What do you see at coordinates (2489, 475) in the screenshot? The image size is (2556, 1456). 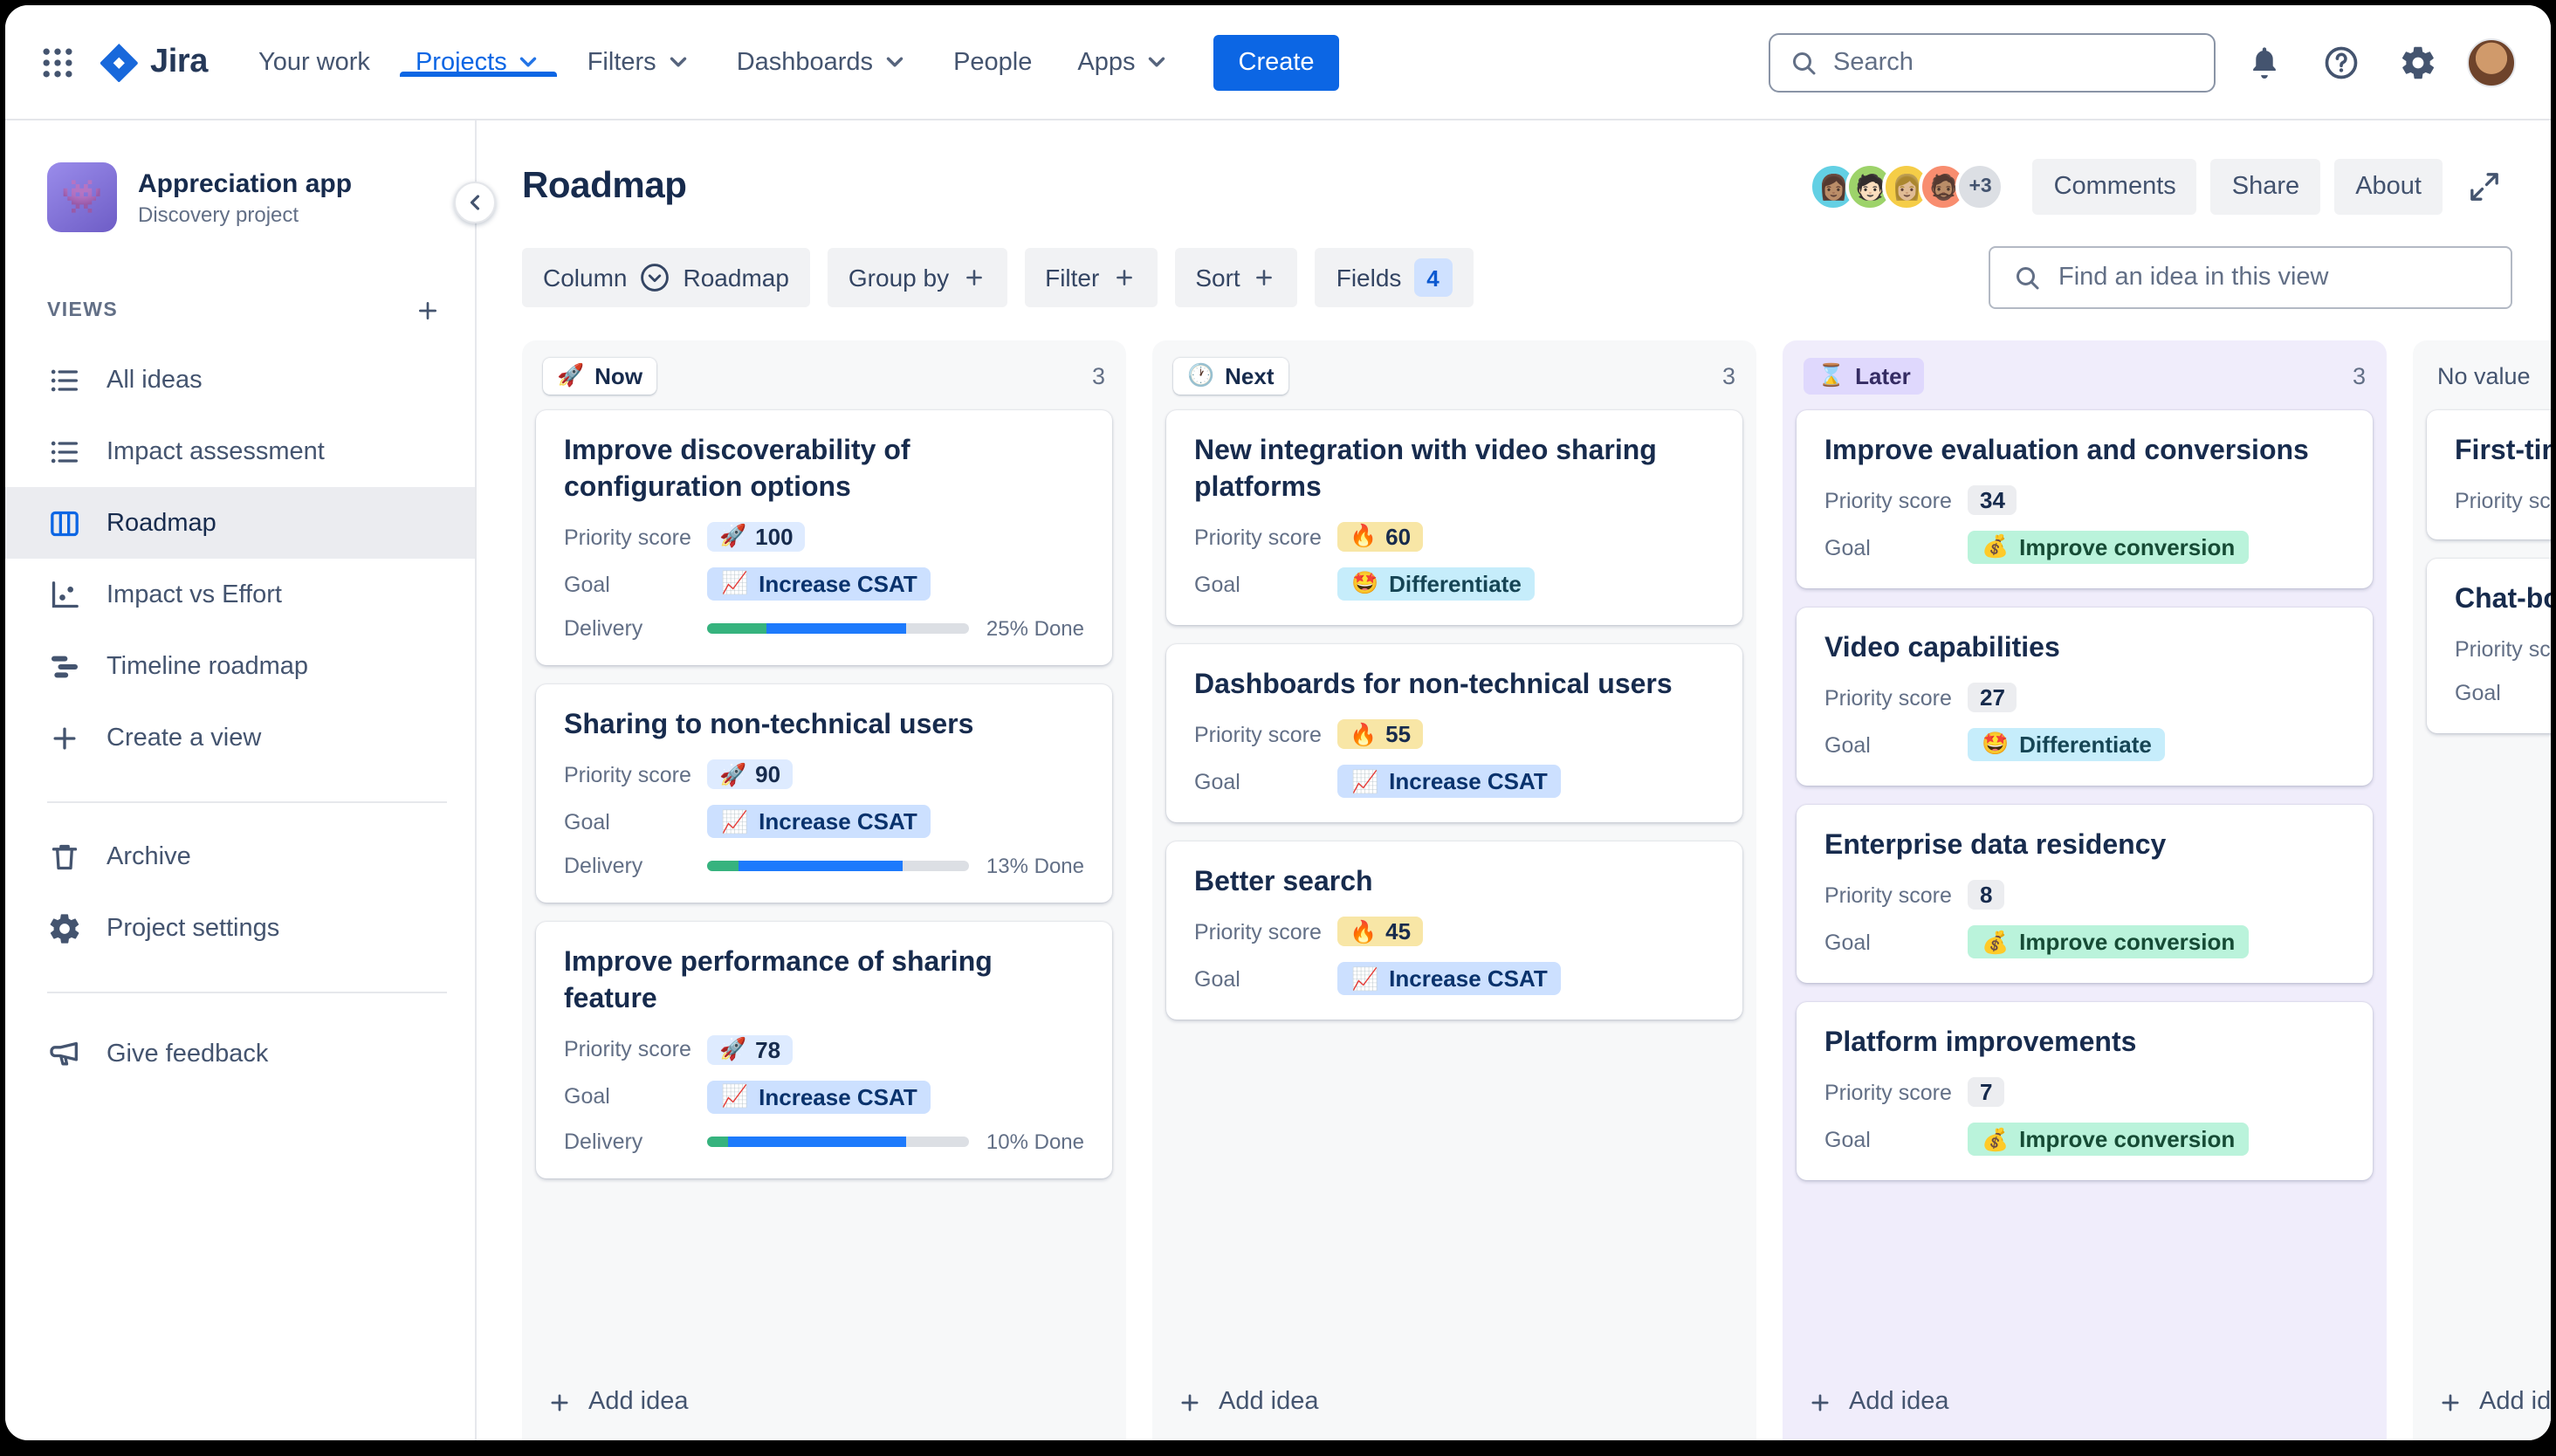 I see `idea-card: First-time ex Priority score 6` at bounding box center [2489, 475].